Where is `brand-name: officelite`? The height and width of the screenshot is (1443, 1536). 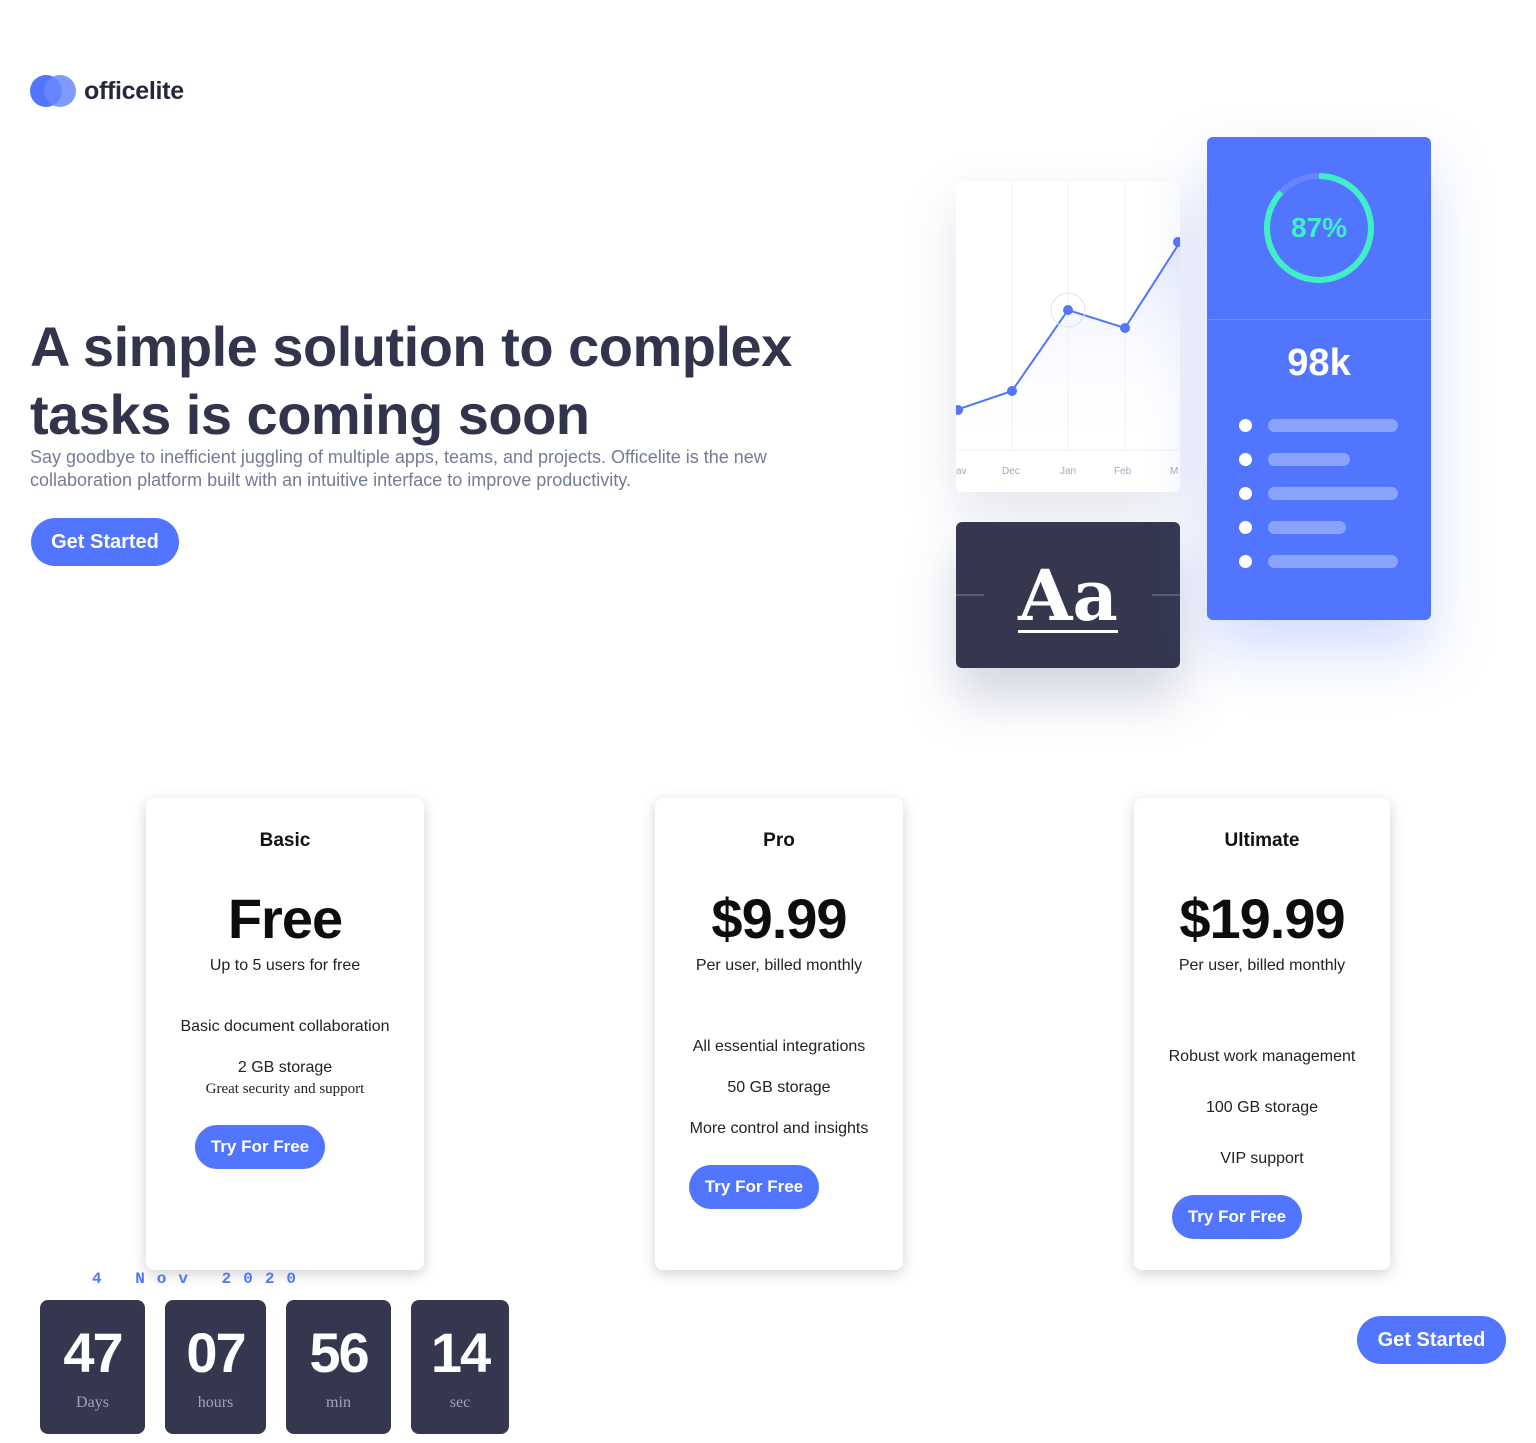 brand-name: officelite is located at coordinates (134, 90).